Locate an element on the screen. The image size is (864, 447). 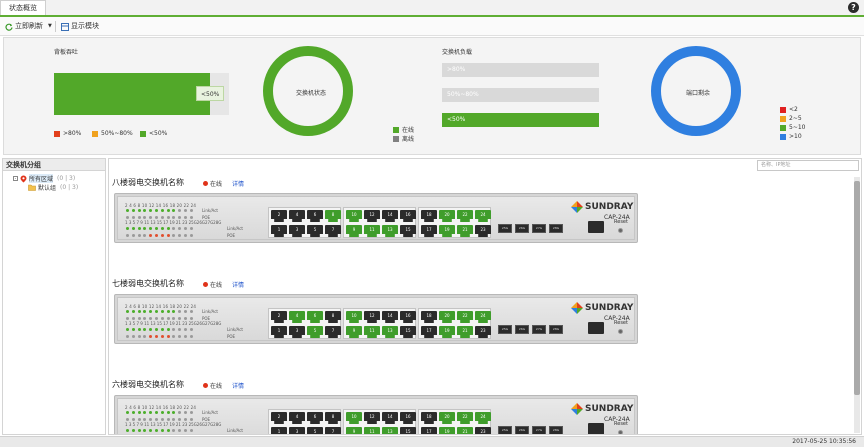
collapse-icon: - is located at coordinates (15, 178).